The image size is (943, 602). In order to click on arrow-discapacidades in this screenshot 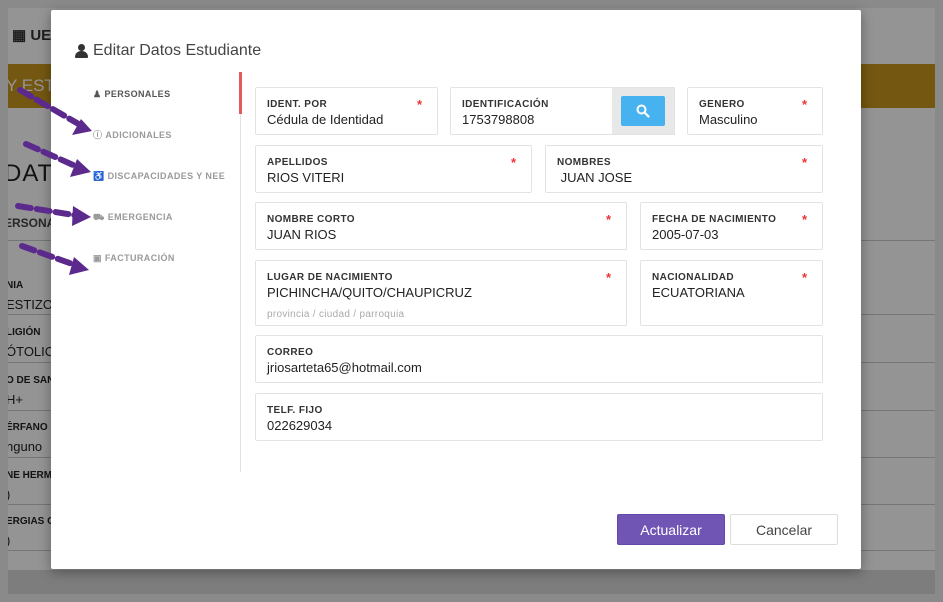, I will do `click(53, 156)`.